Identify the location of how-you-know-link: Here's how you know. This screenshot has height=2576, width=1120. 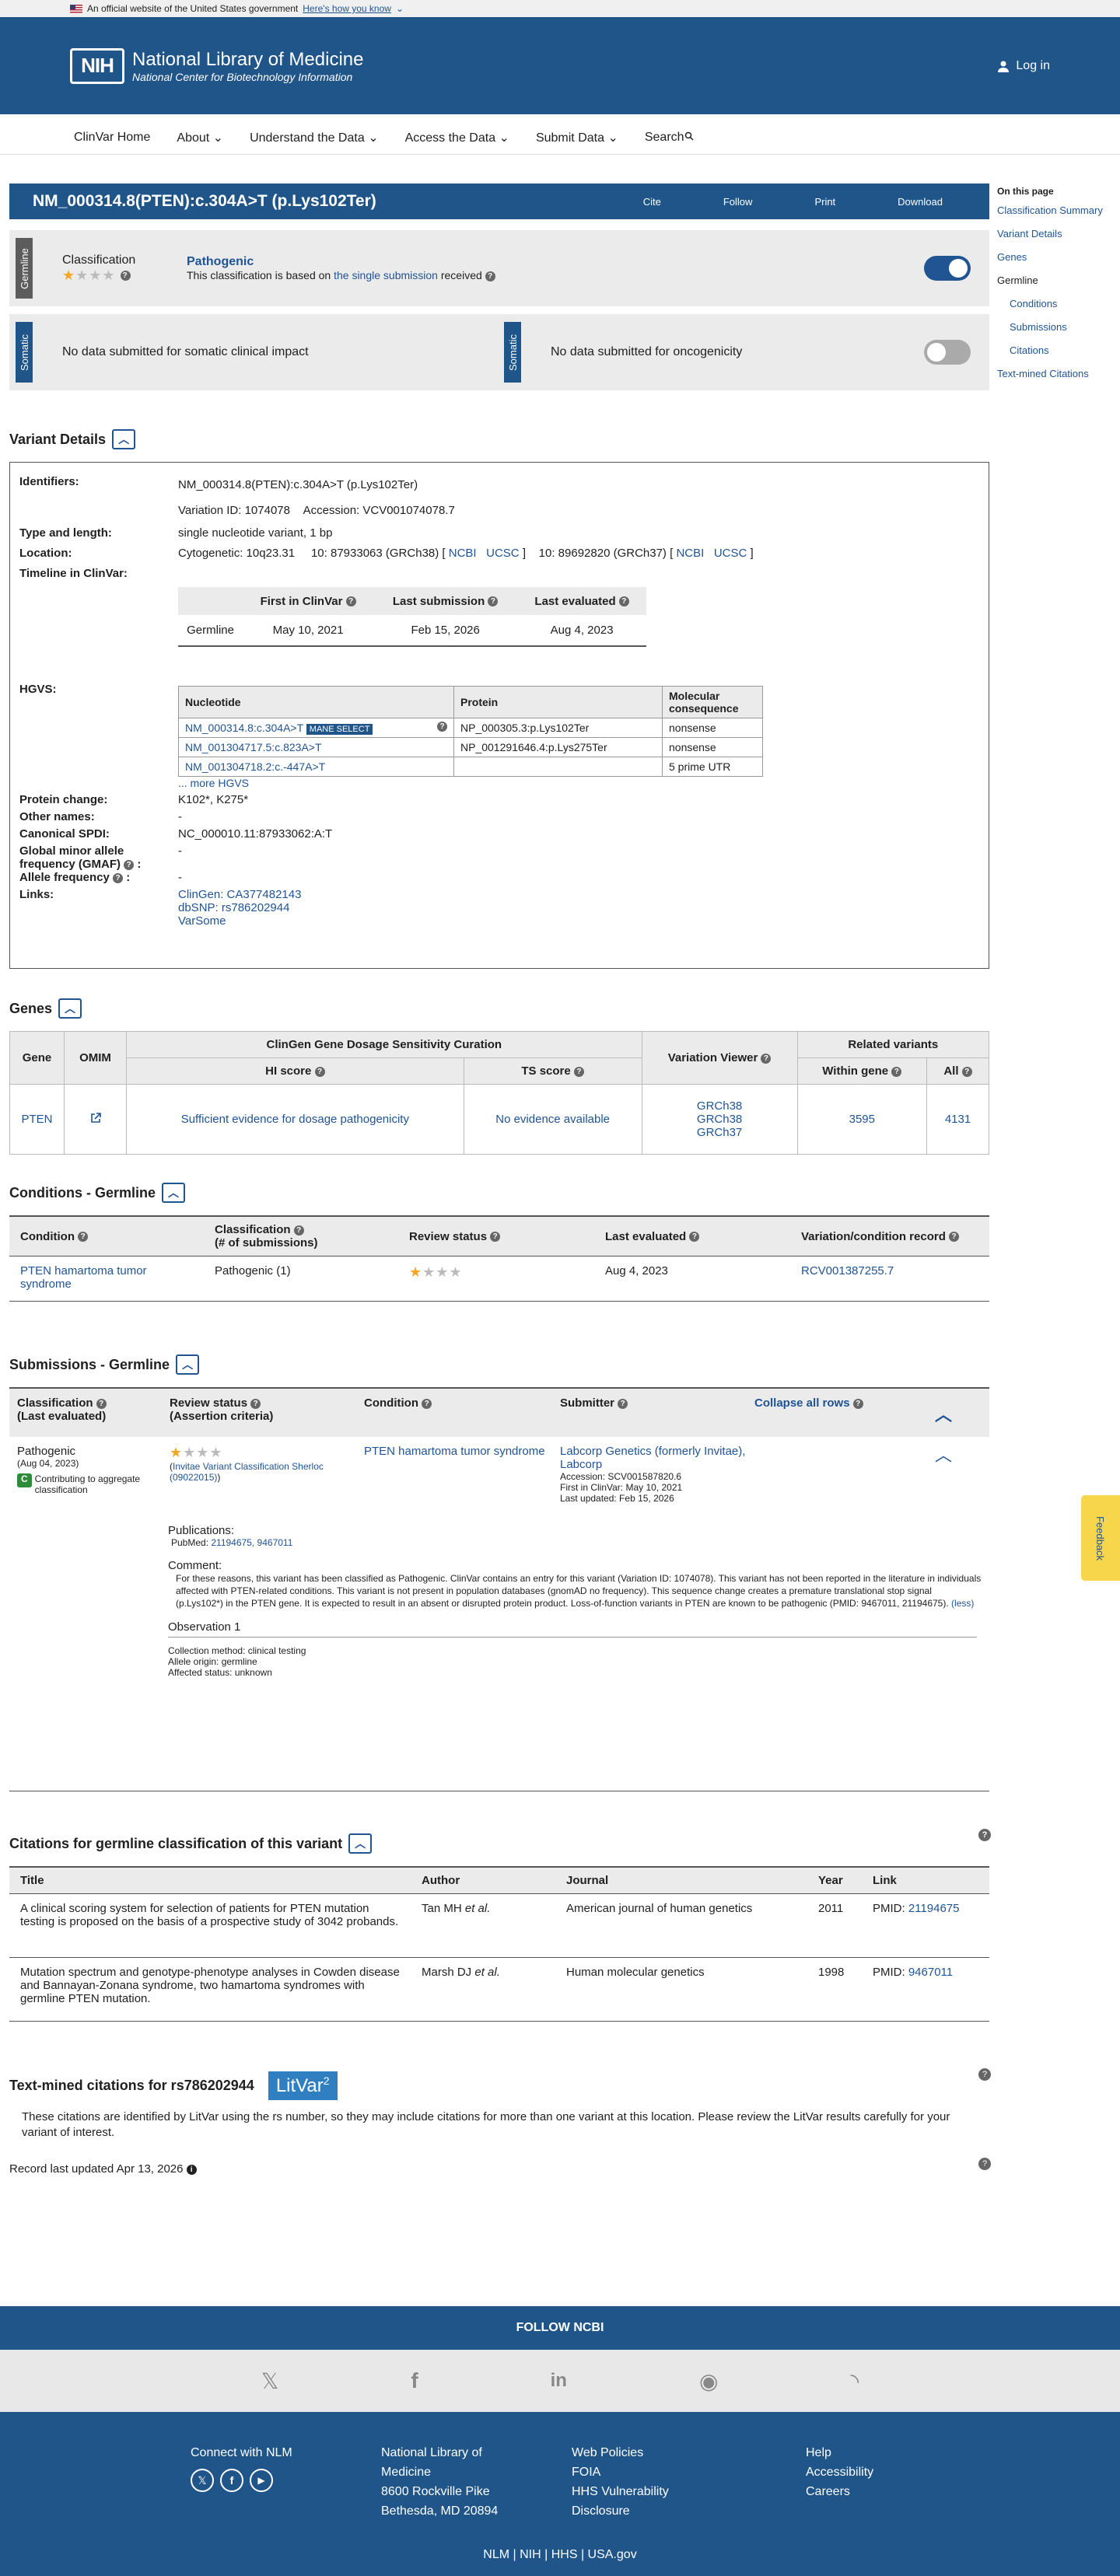
(347, 8).